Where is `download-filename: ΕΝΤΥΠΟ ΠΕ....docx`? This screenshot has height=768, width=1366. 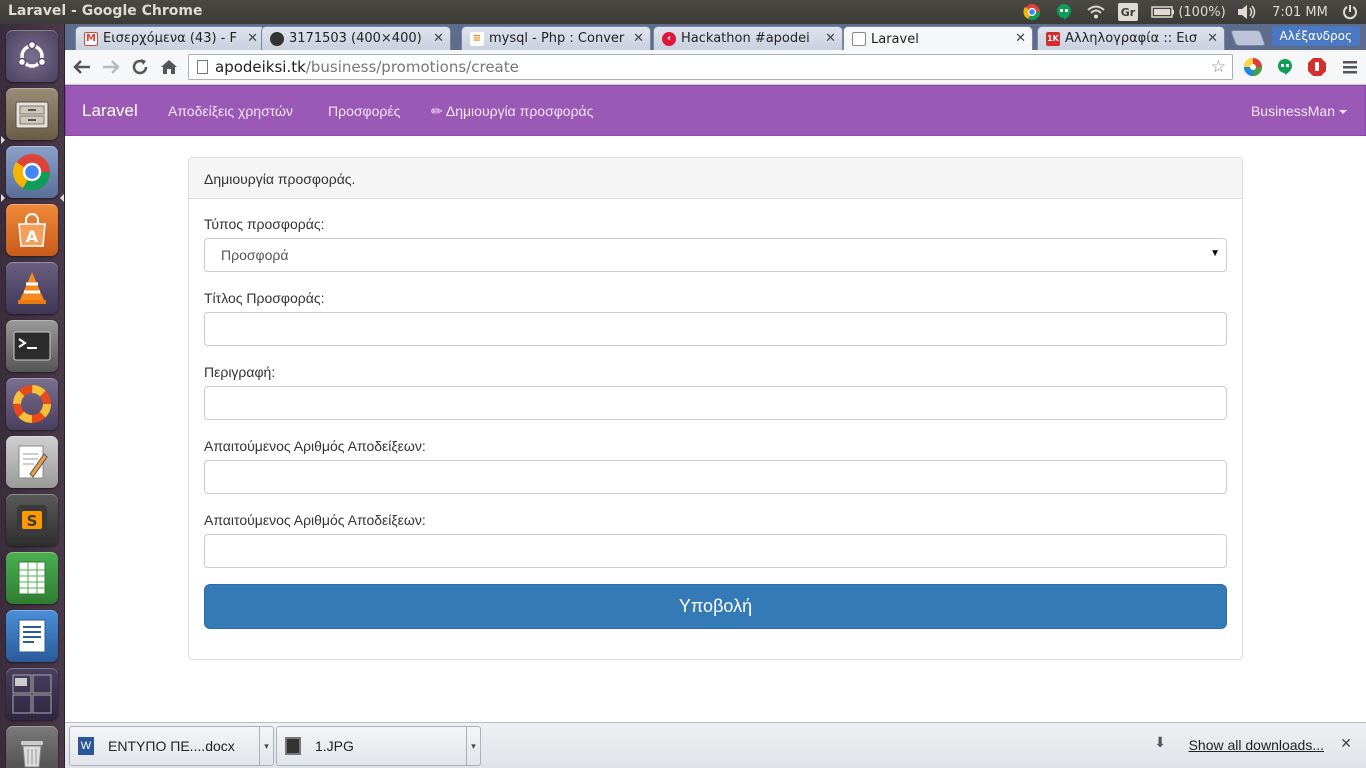
download-filename: ΕΝΤΥΠΟ ΠΕ....docx is located at coordinates (171, 746).